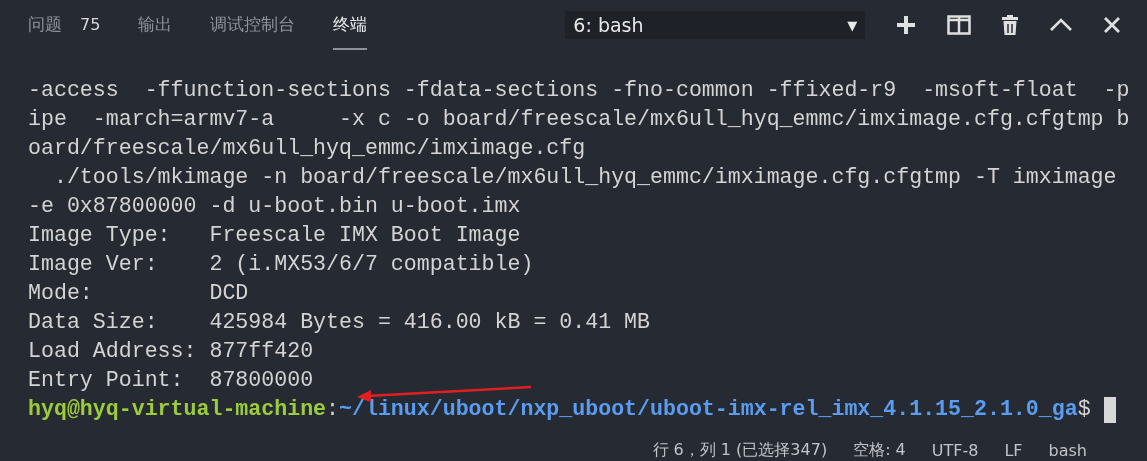 Image resolution: width=1147 pixels, height=461 pixels. Describe the element at coordinates (955, 450) in the screenshot. I see `status-item: UTF-8` at that location.